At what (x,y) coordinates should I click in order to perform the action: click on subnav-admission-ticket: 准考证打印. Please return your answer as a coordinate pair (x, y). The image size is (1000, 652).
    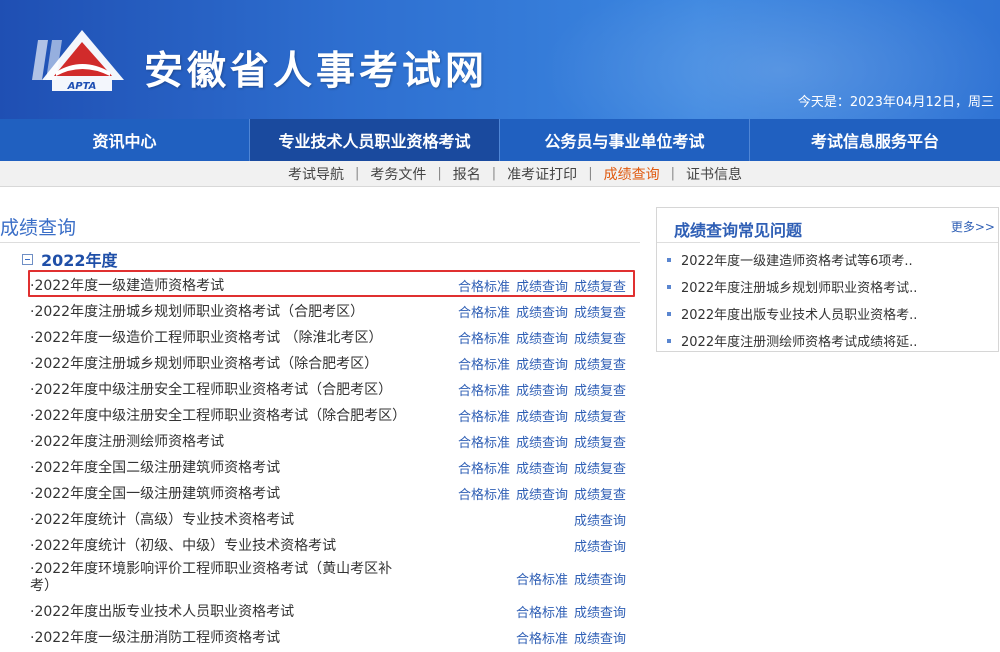
    Looking at the image, I should click on (542, 174).